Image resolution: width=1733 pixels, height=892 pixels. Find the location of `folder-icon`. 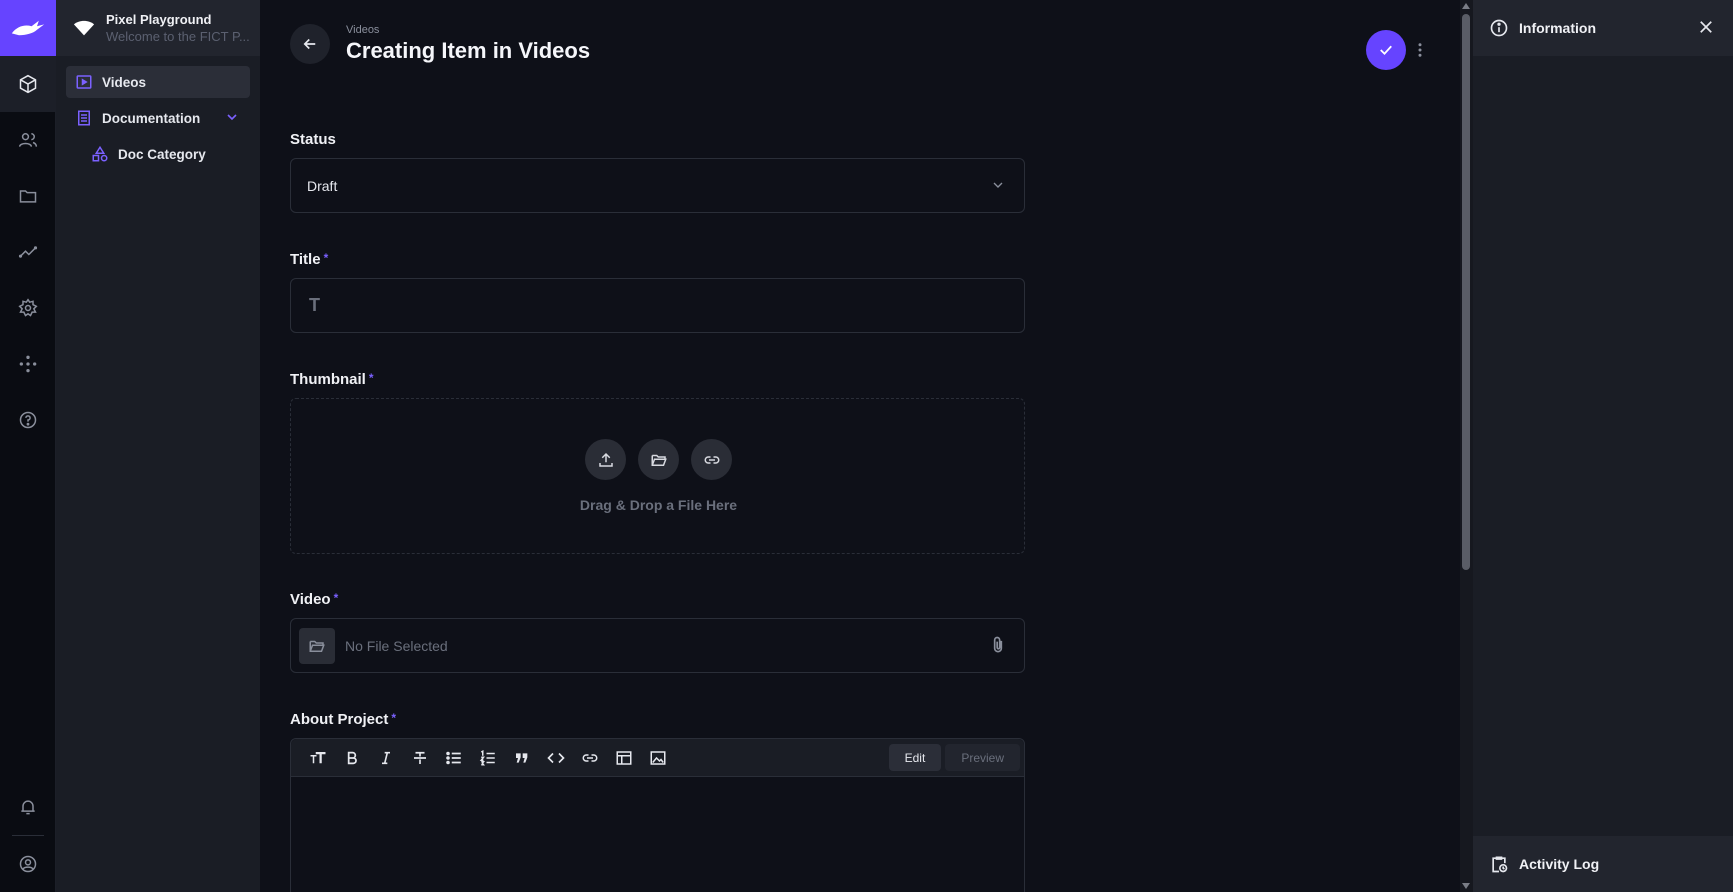

folder-icon is located at coordinates (28, 196).